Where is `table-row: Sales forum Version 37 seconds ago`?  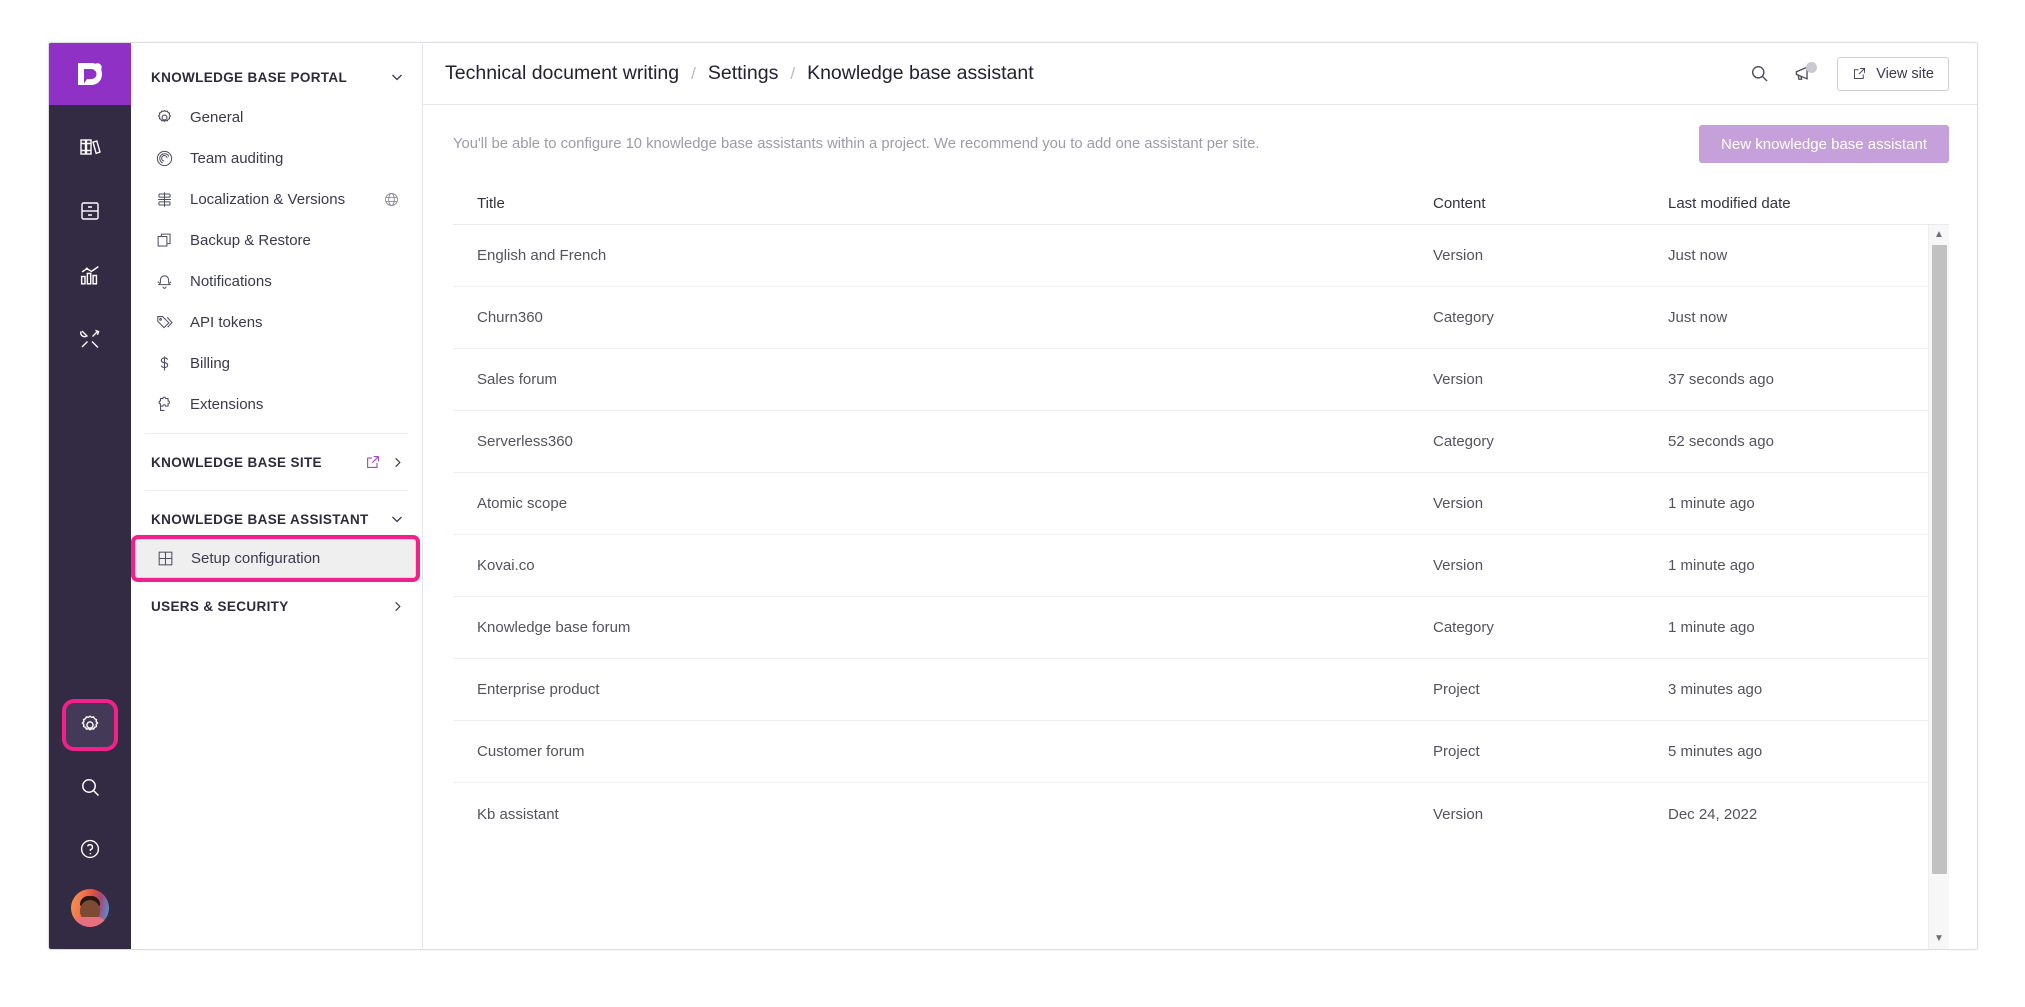
table-row: Sales forum Version 37 seconds ago is located at coordinates (1190, 380).